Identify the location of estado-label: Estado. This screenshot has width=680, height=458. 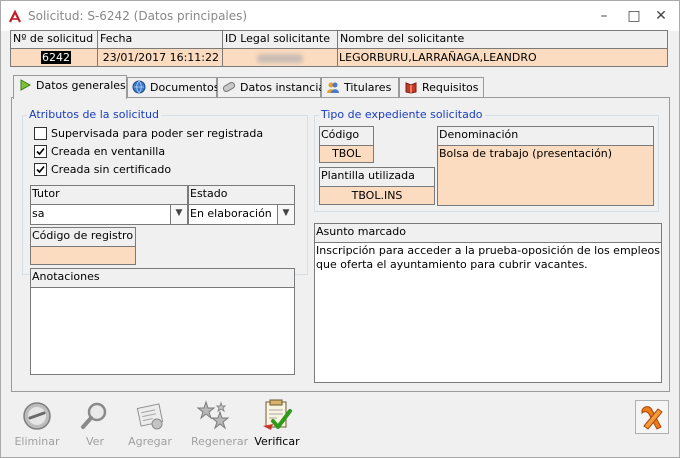
(209, 193).